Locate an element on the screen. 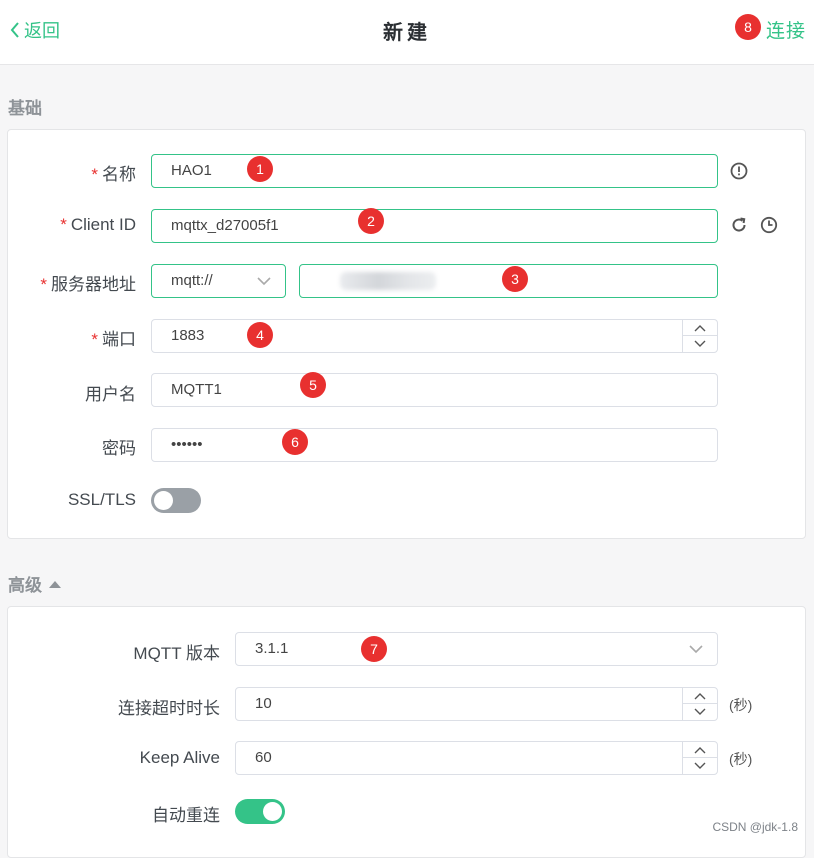 Image resolution: width=814 pixels, height=858 pixels. annotation-badge: 4 is located at coordinates (260, 335).